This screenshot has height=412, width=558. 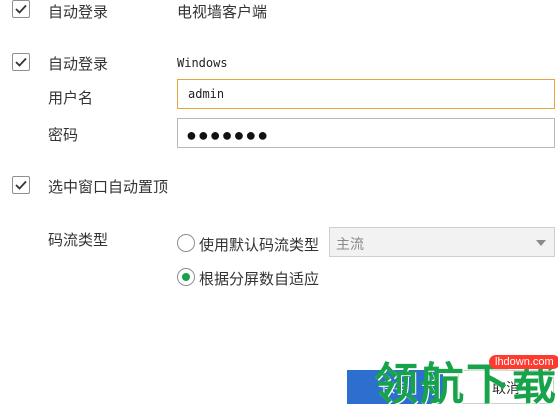 I want to click on auto-login-windows-label: 自动登录, so click(x=78, y=64).